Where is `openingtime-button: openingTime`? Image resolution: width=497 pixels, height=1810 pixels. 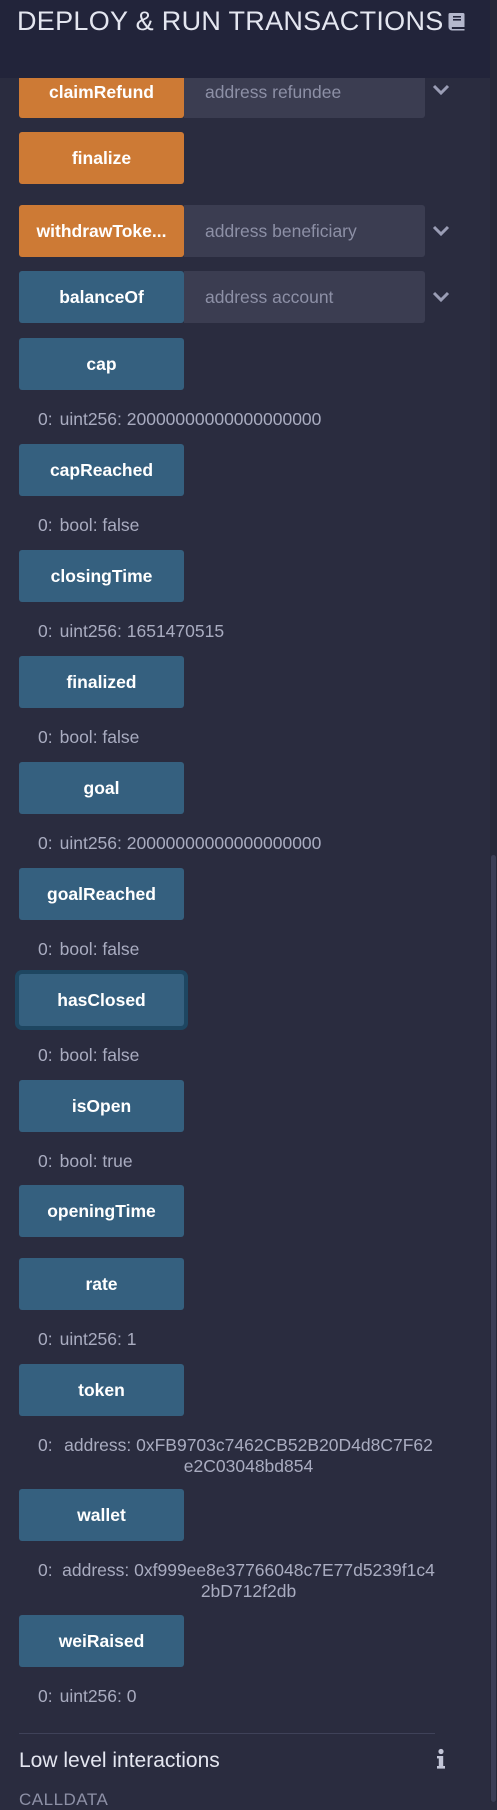
openingtime-button: openingTime is located at coordinates (101, 1211).